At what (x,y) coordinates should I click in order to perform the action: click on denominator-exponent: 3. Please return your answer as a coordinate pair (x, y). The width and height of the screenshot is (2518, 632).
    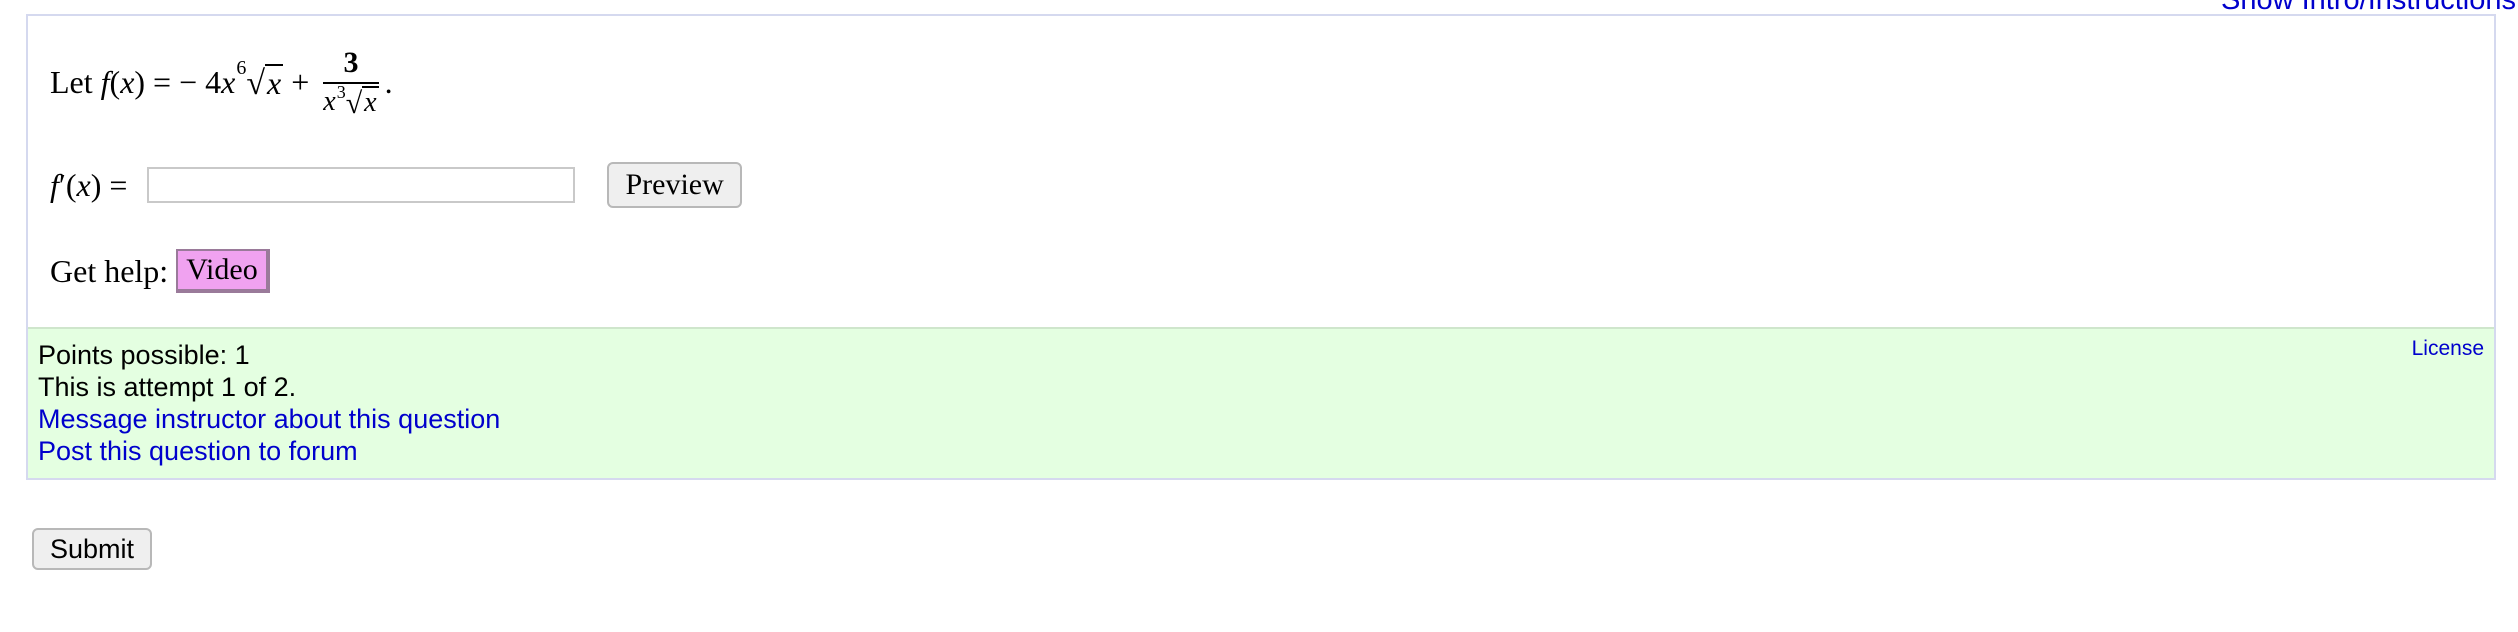
    Looking at the image, I should click on (341, 91).